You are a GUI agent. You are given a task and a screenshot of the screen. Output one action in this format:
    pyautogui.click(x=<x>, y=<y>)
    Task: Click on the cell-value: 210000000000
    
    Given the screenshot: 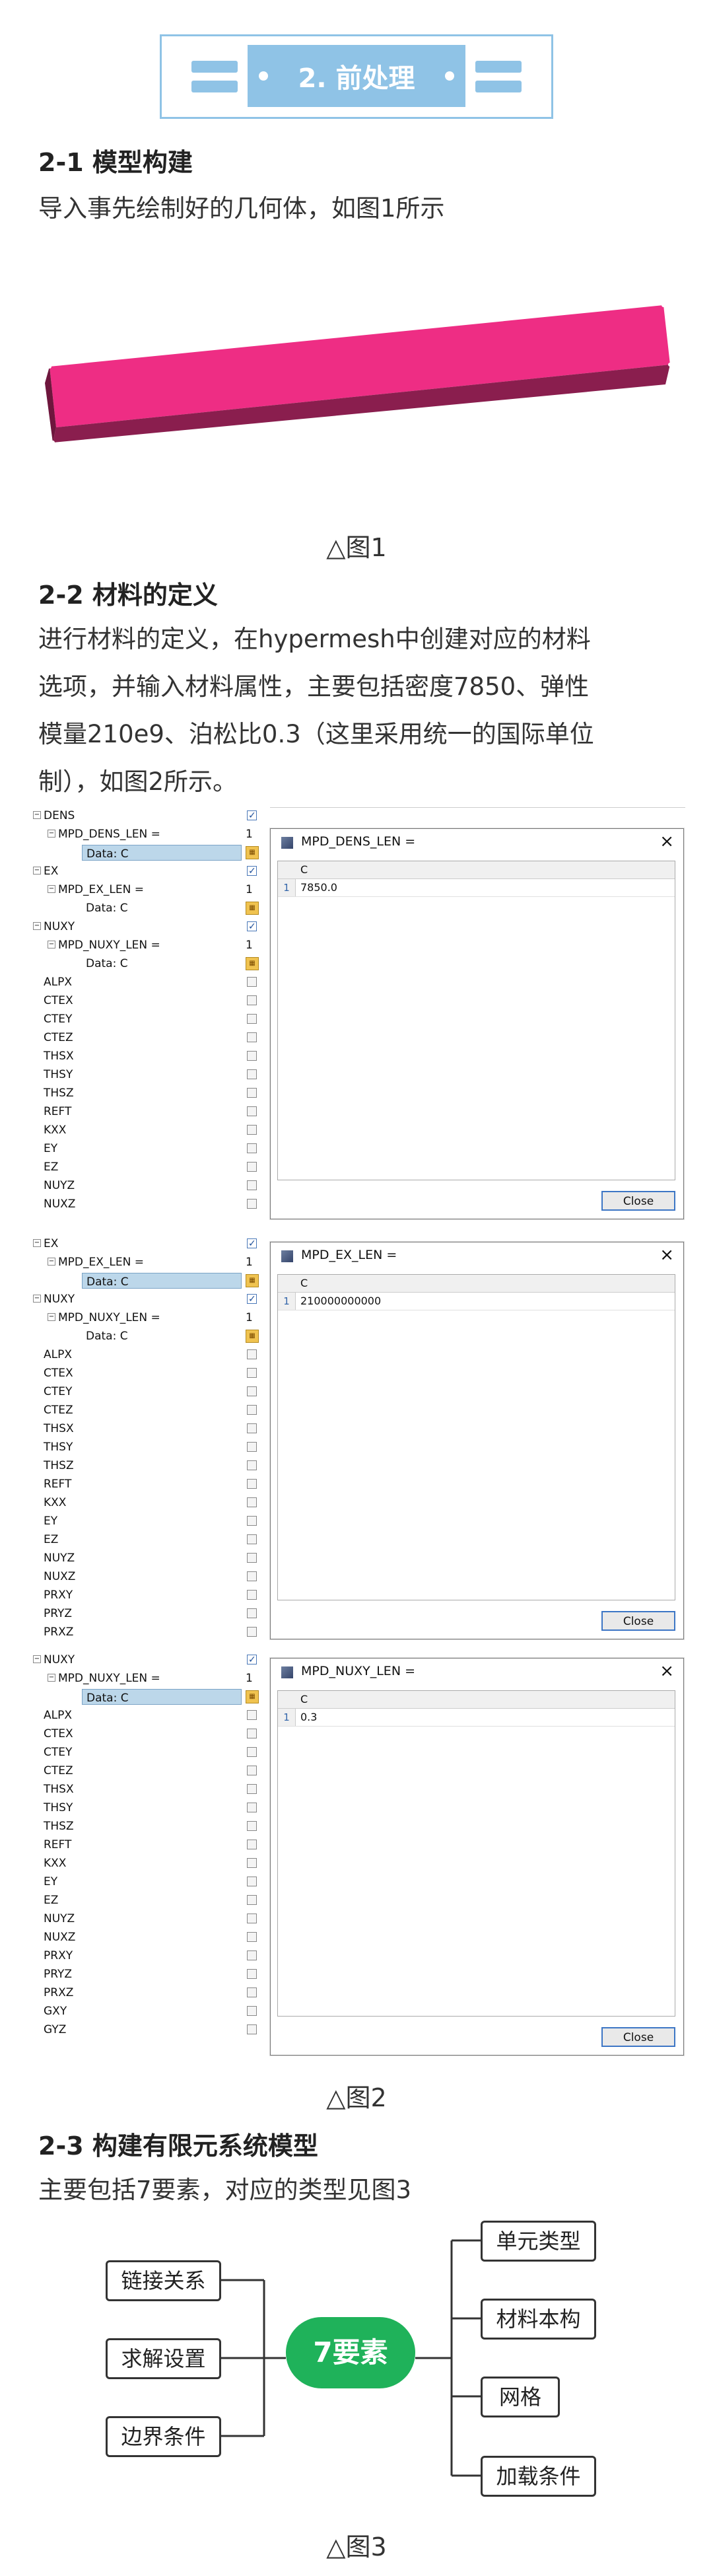 What is the action you would take?
    pyautogui.click(x=340, y=1301)
    